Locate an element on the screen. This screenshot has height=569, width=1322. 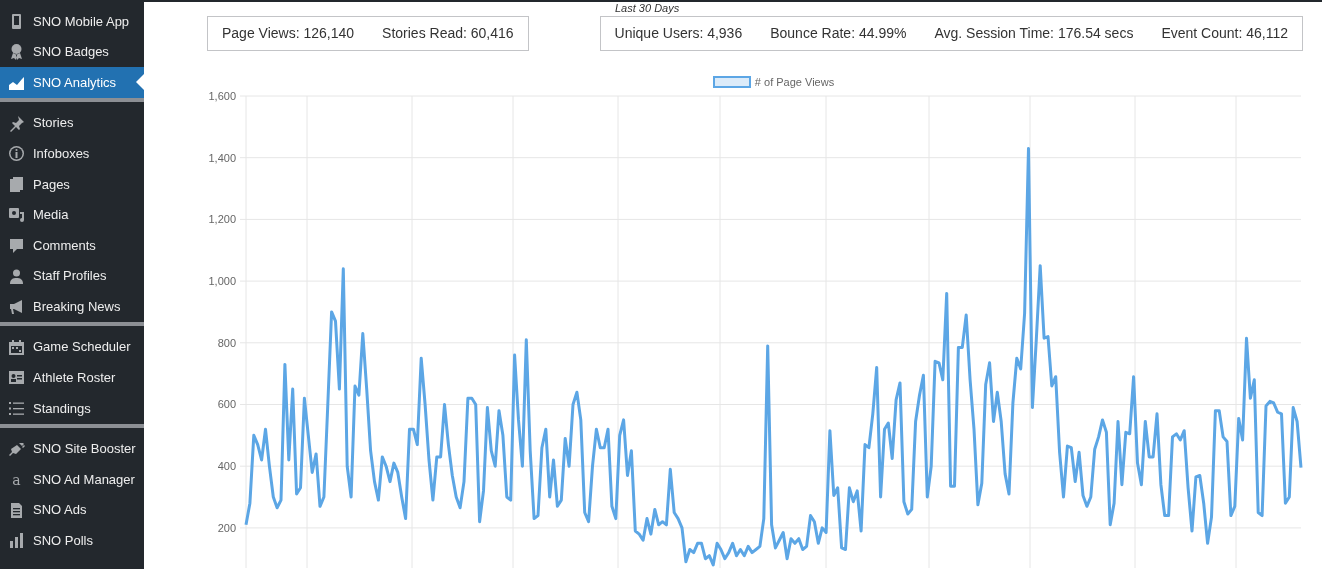
sidebar-item: Pages is located at coordinates (72, 184).